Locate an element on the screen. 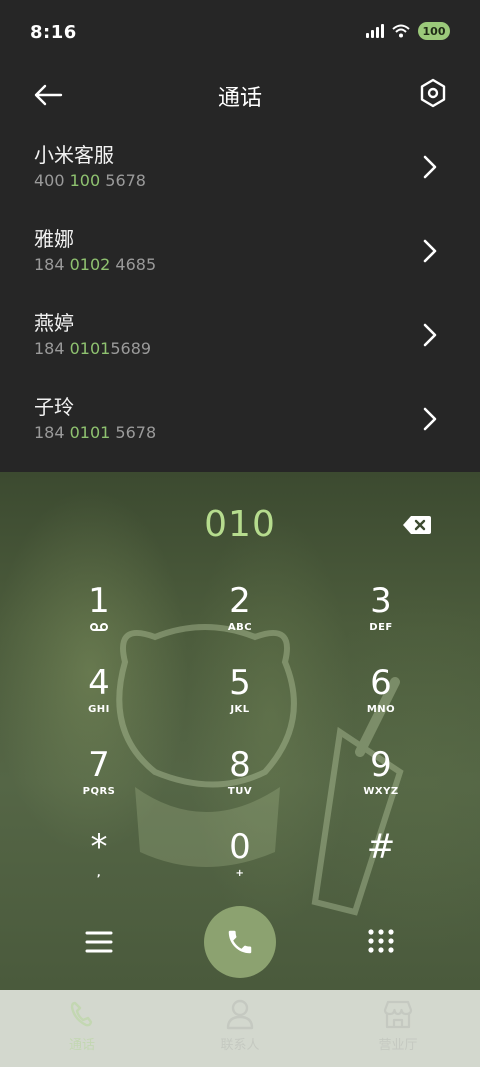 The image size is (480, 1067). wifi-icon is located at coordinates (401, 31).